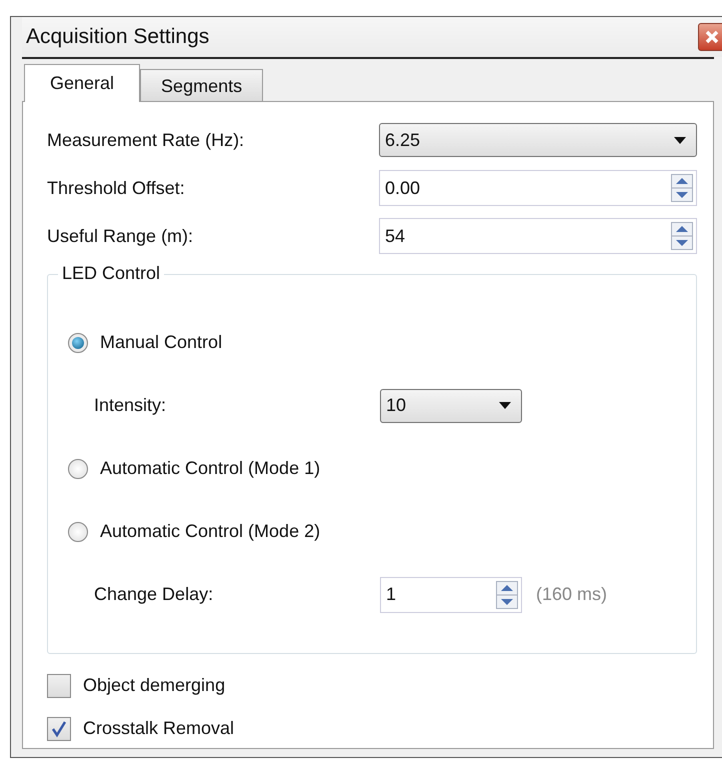 The height and width of the screenshot is (775, 722). What do you see at coordinates (154, 594) in the screenshot?
I see `field-label: Change Delay:` at bounding box center [154, 594].